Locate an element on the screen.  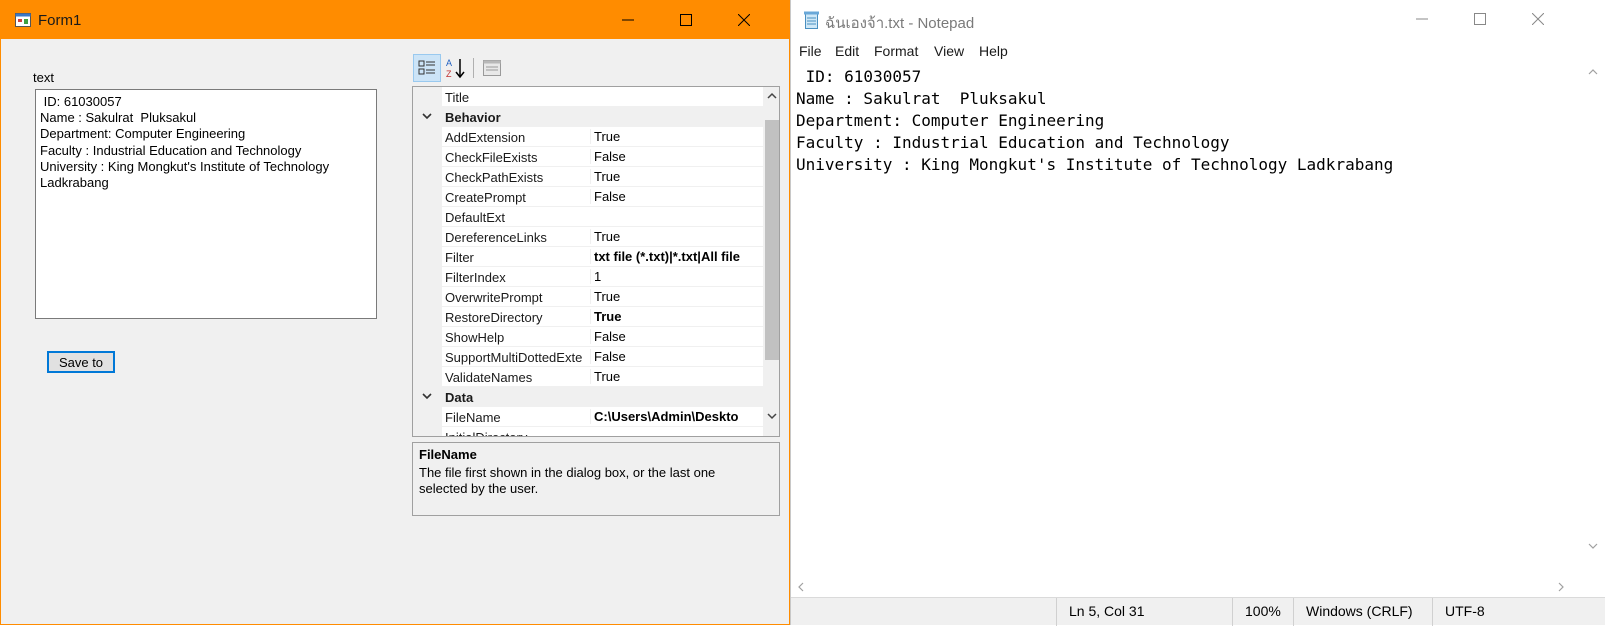
maximize-button is located at coordinates (686, 20).